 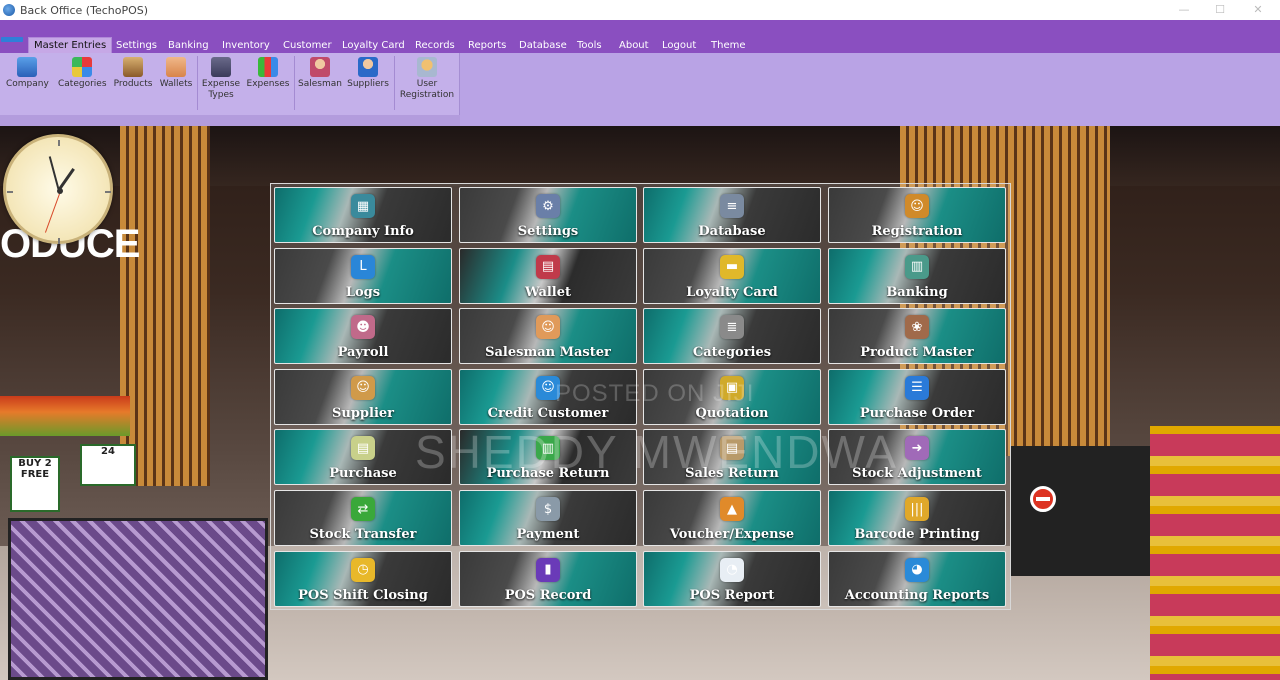 I want to click on menu-theme: Theme, so click(x=728, y=45).